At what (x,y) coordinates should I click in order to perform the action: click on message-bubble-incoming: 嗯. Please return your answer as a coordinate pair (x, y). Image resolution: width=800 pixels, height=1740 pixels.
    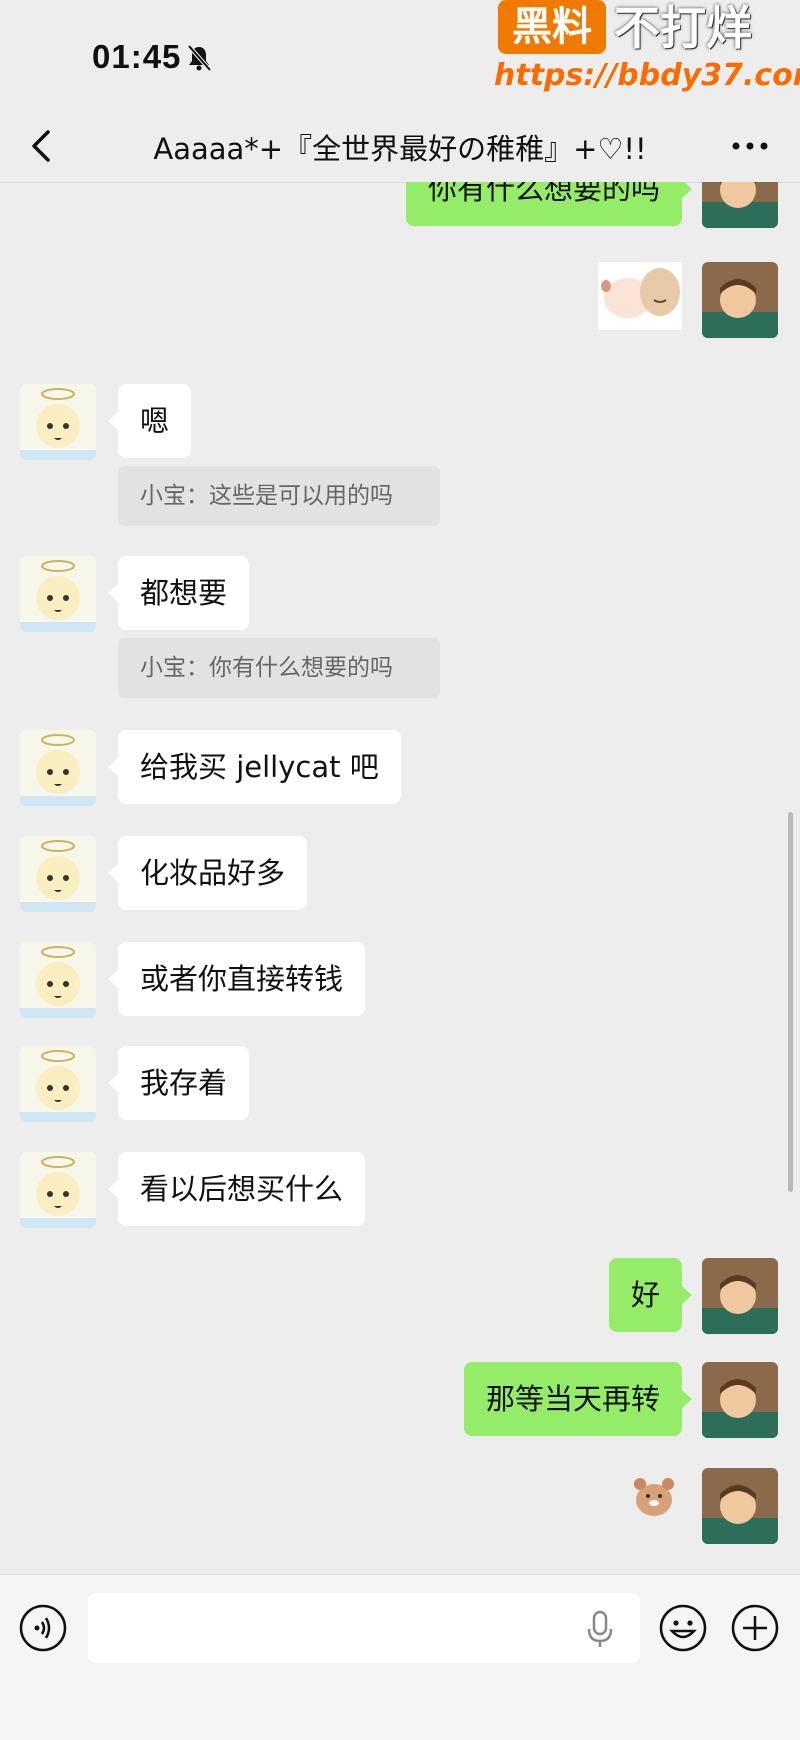
    Looking at the image, I should click on (149, 421).